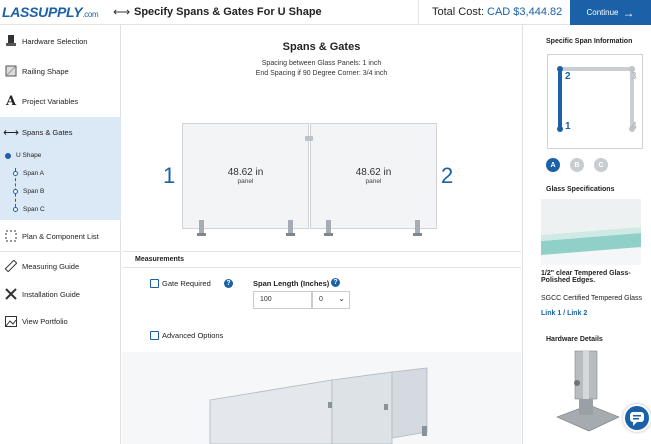 The height and width of the screenshot is (444, 651). What do you see at coordinates (60, 174) in the screenshot?
I see `submenu-item-span-a: Span A` at bounding box center [60, 174].